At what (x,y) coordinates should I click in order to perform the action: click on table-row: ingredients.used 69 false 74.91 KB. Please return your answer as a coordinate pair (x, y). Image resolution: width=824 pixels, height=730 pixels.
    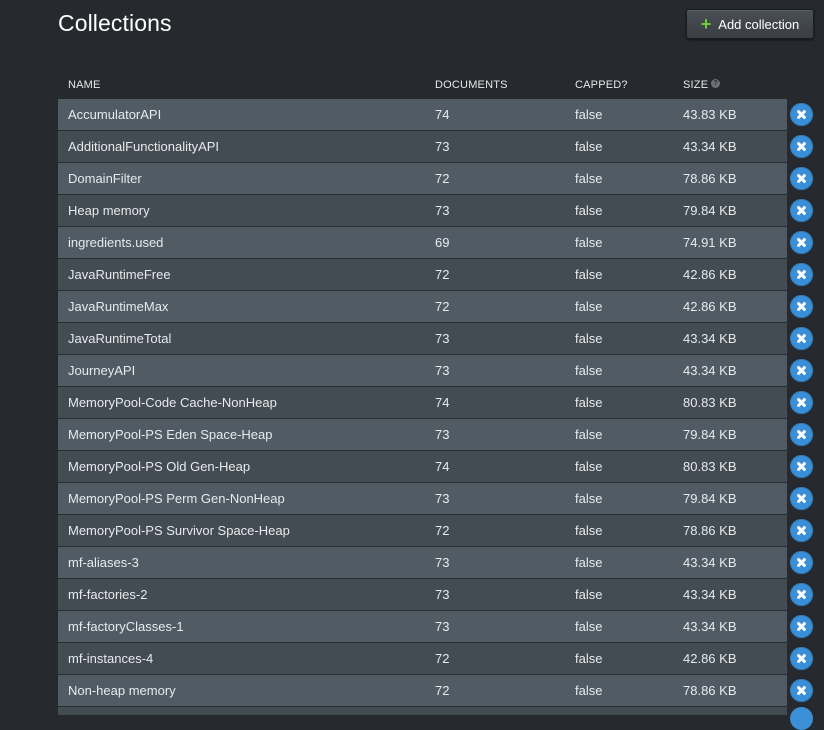
    Looking at the image, I should click on (441, 243).